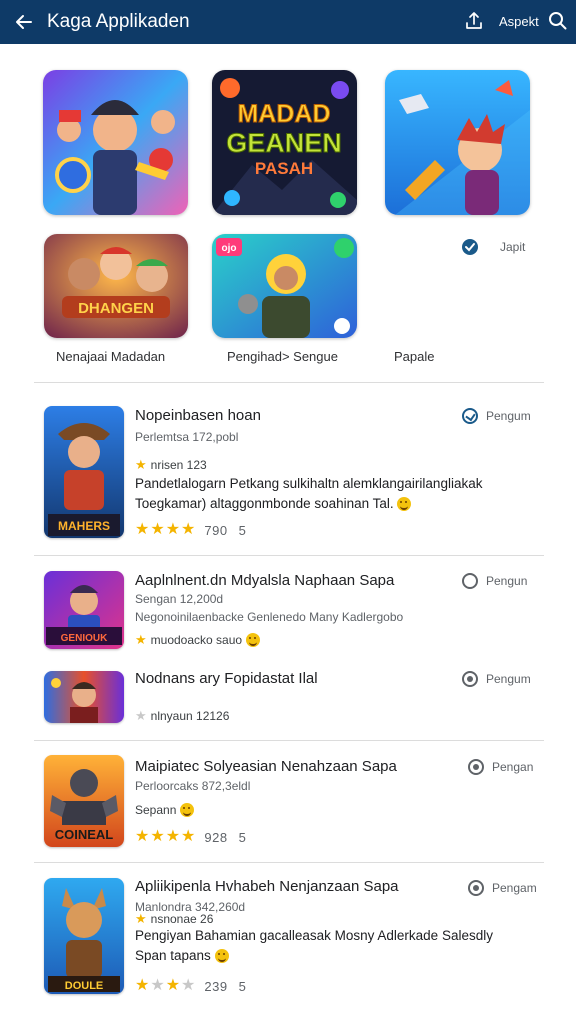 This screenshot has width=576, height=1024. Describe the element at coordinates (513, 247) in the screenshot. I see `side-label: Japit` at that location.